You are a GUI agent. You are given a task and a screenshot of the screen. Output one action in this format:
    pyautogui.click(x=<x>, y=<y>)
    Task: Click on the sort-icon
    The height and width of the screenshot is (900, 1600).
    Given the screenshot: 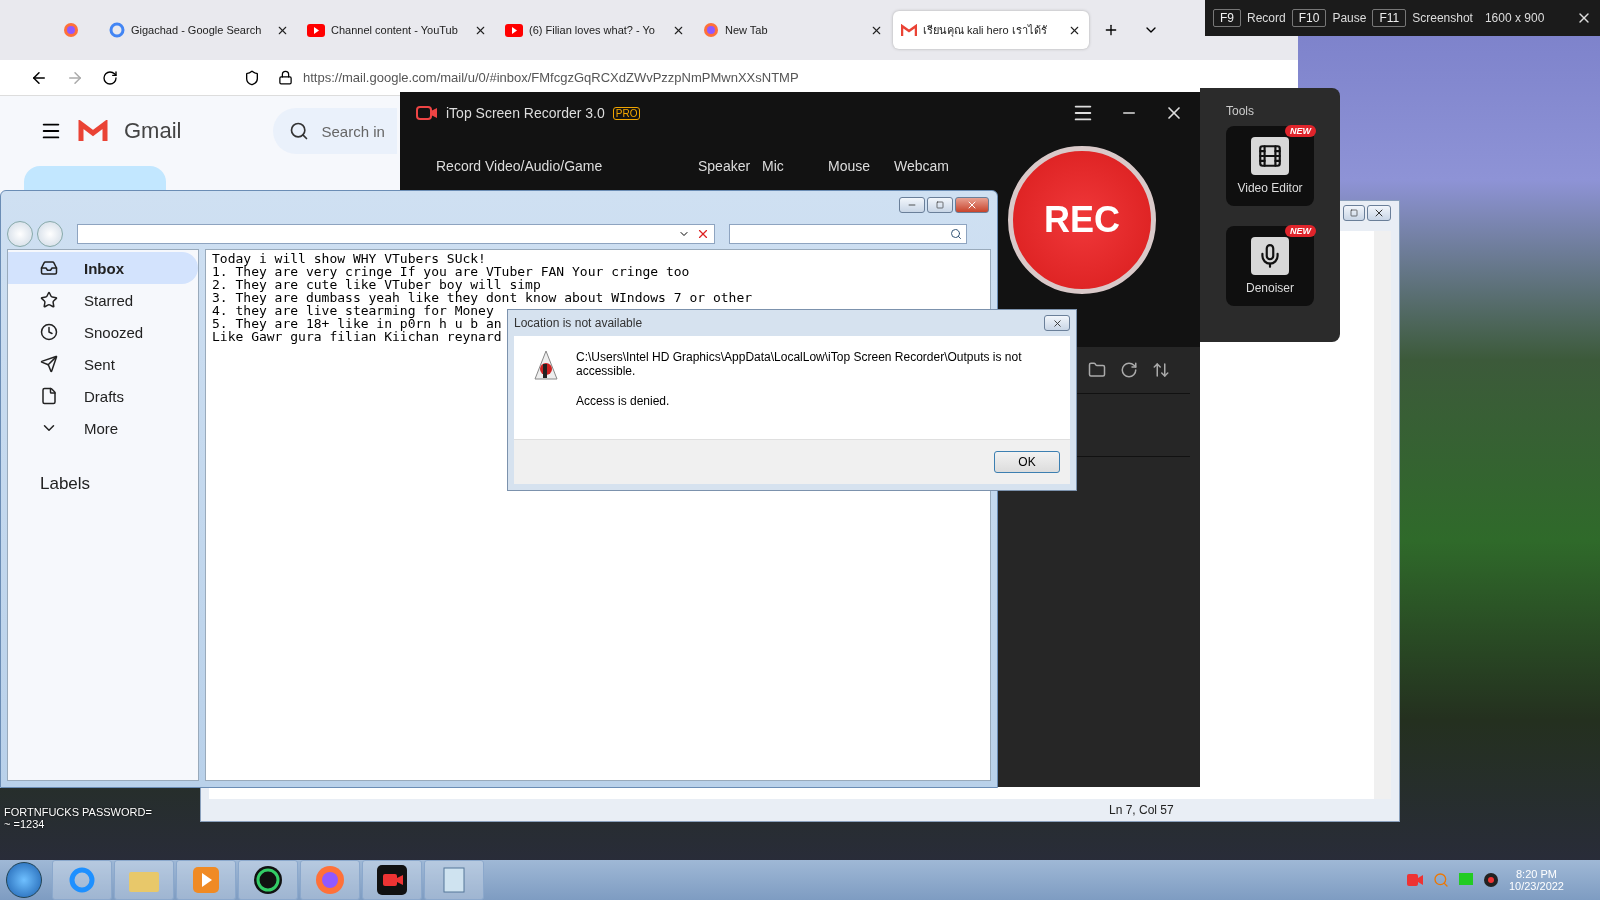 What is the action you would take?
    pyautogui.click(x=1161, y=370)
    